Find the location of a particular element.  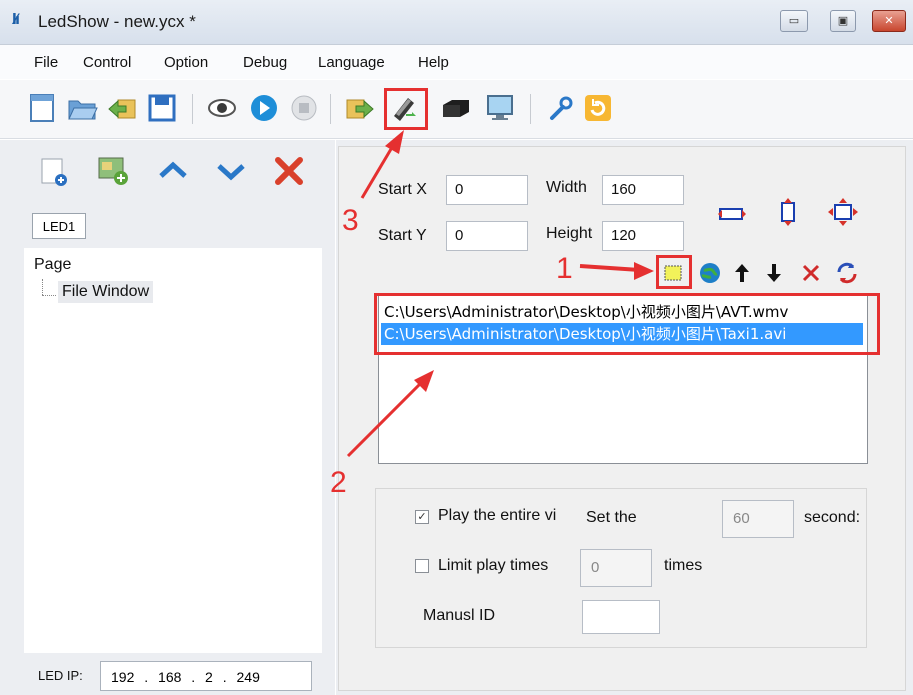

remove-file-icon is located at coordinates (811, 273).